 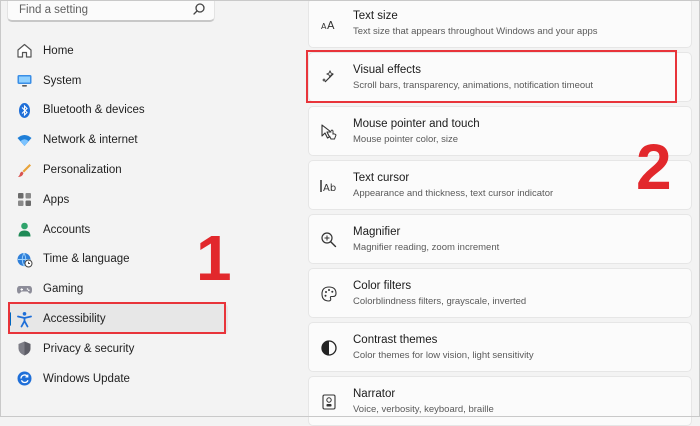 What do you see at coordinates (329, 240) in the screenshot?
I see `magnifier-icon` at bounding box center [329, 240].